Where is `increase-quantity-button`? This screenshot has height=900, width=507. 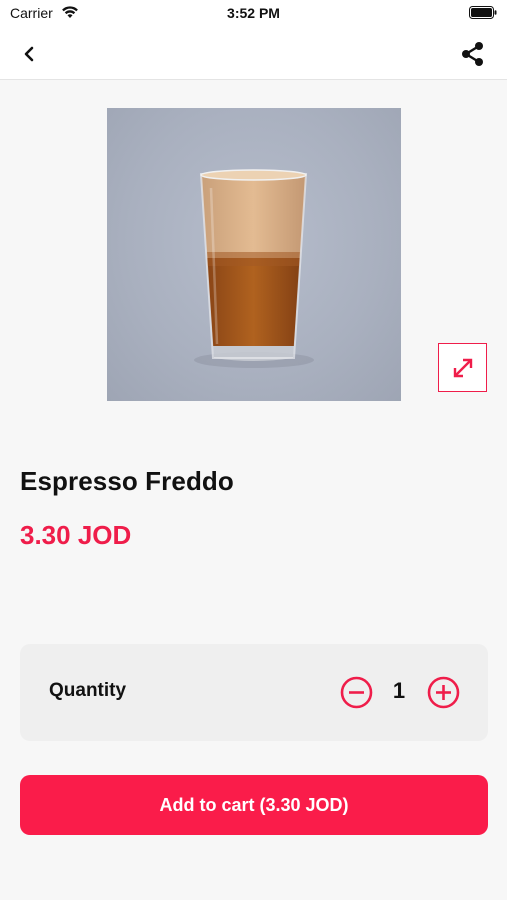 increase-quantity-button is located at coordinates (443, 692).